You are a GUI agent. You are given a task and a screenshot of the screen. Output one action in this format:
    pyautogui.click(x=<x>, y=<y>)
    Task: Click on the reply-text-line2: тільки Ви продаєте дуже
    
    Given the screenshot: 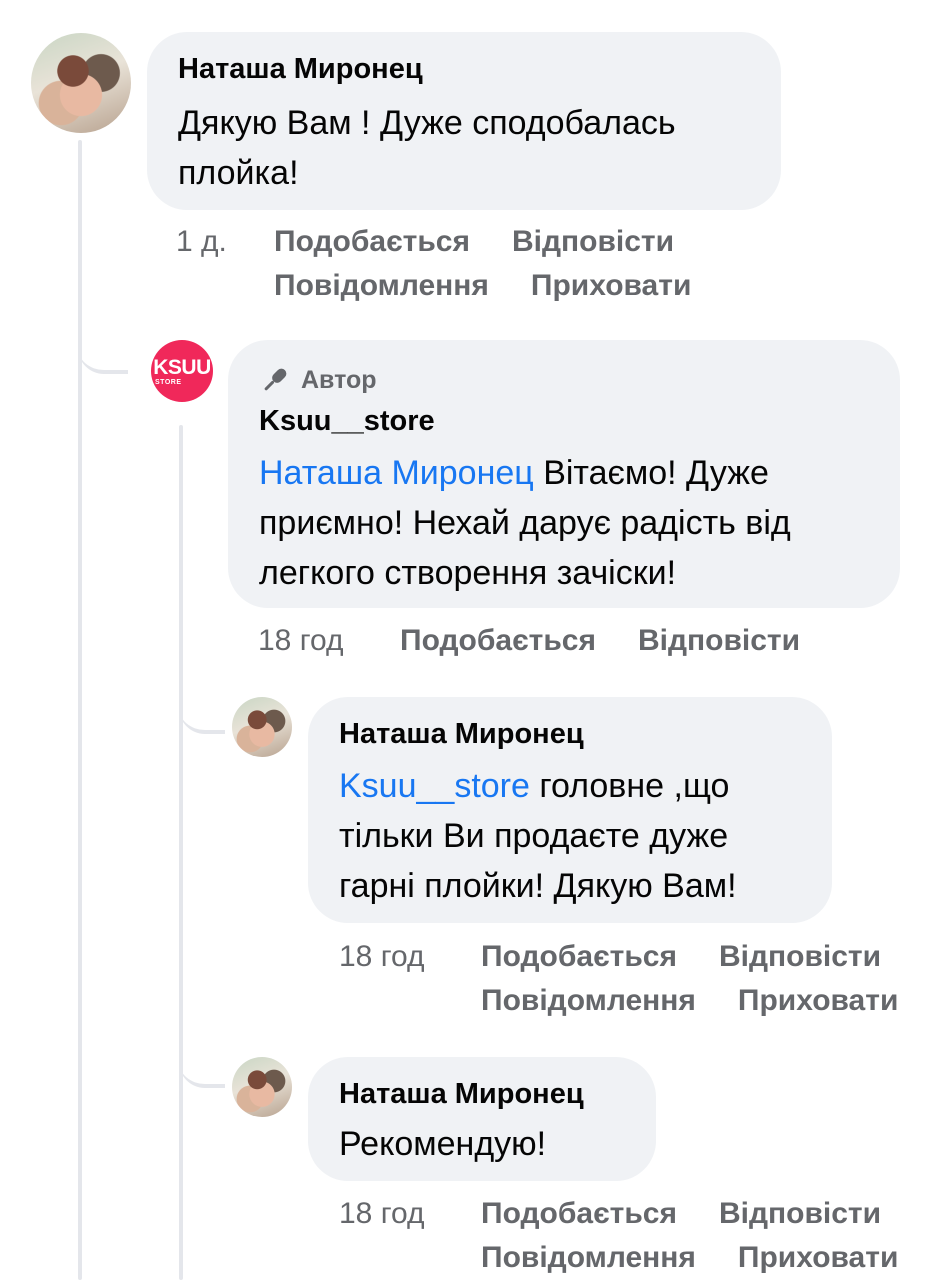 What is the action you would take?
    pyautogui.click(x=534, y=836)
    